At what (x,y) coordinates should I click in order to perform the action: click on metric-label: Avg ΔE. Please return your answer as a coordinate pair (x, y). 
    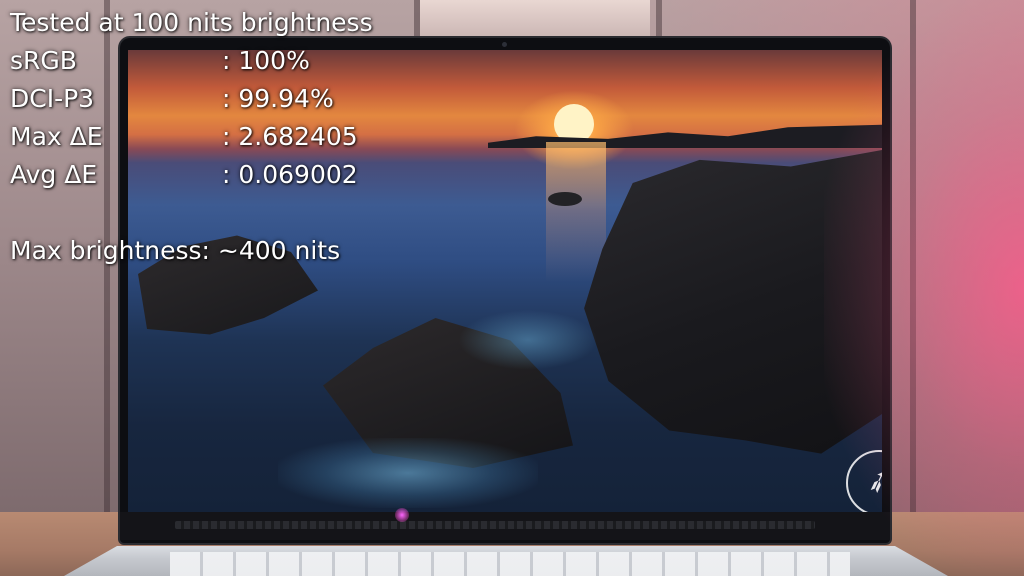
    Looking at the image, I should click on (54, 174).